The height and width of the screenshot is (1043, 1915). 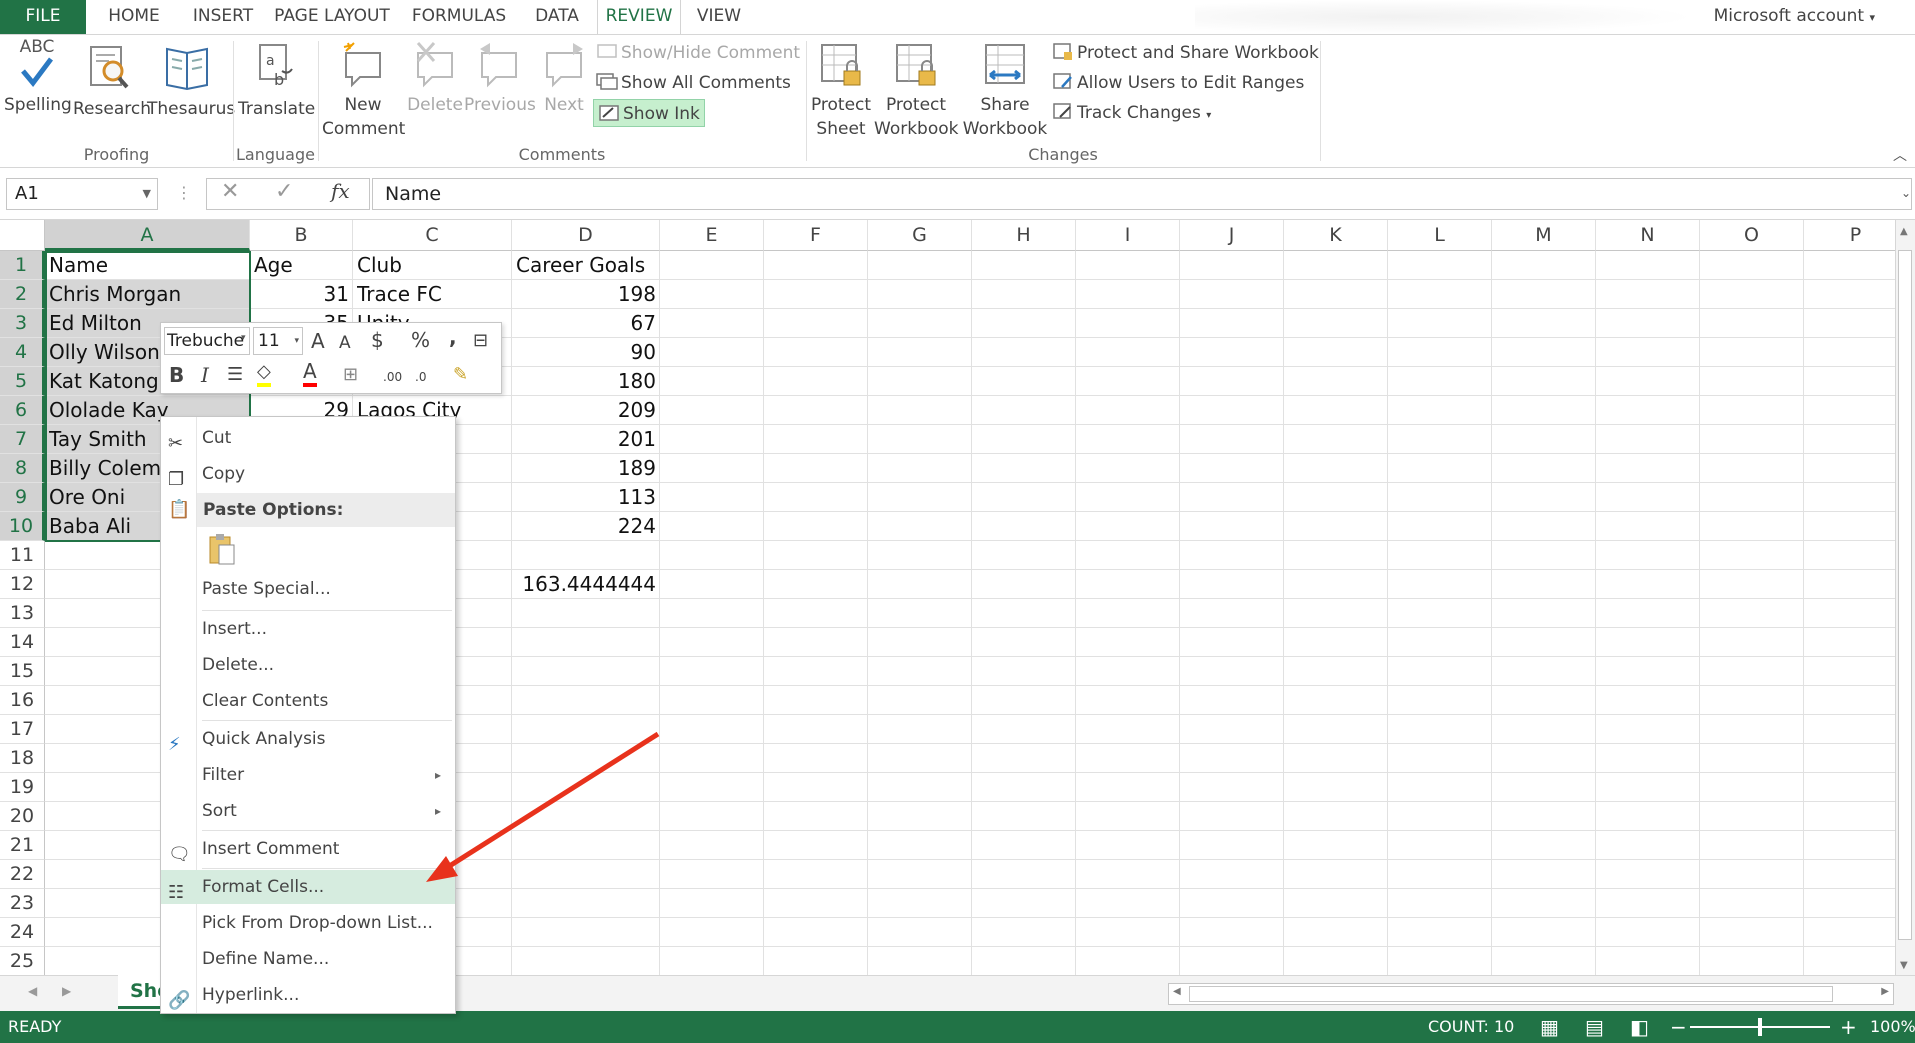 I want to click on arrow-head, so click(x=442, y=869).